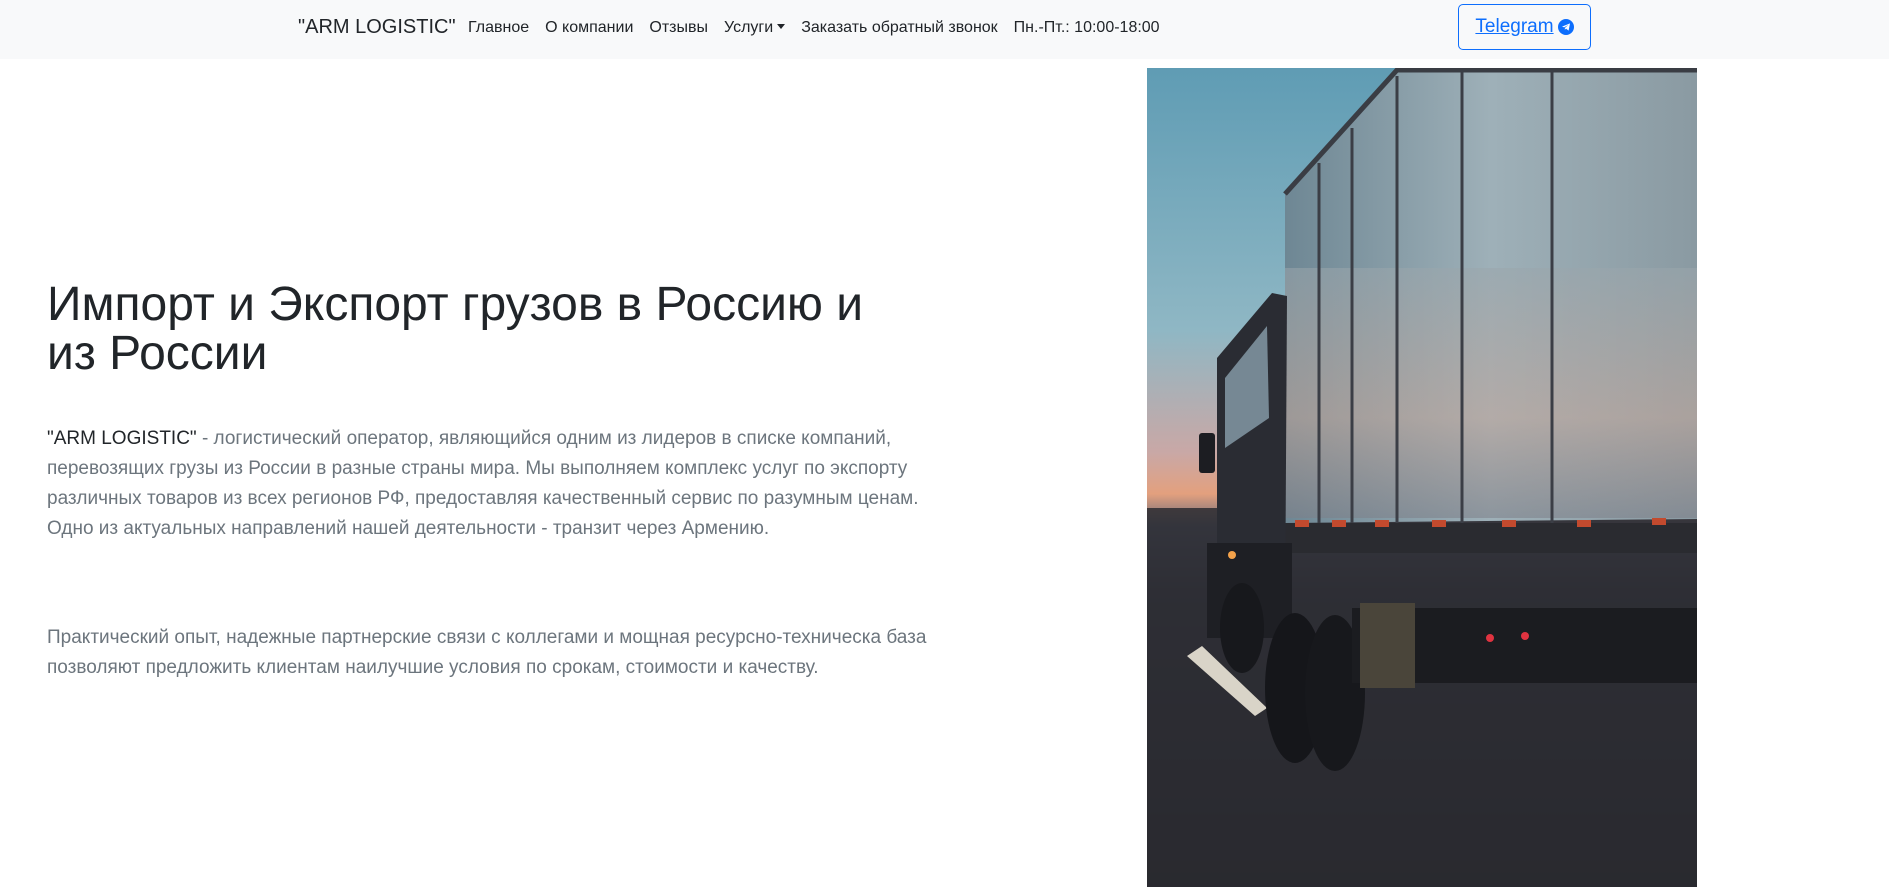 This screenshot has height=887, width=1889. I want to click on telegram-button: Telegram, so click(1524, 27).